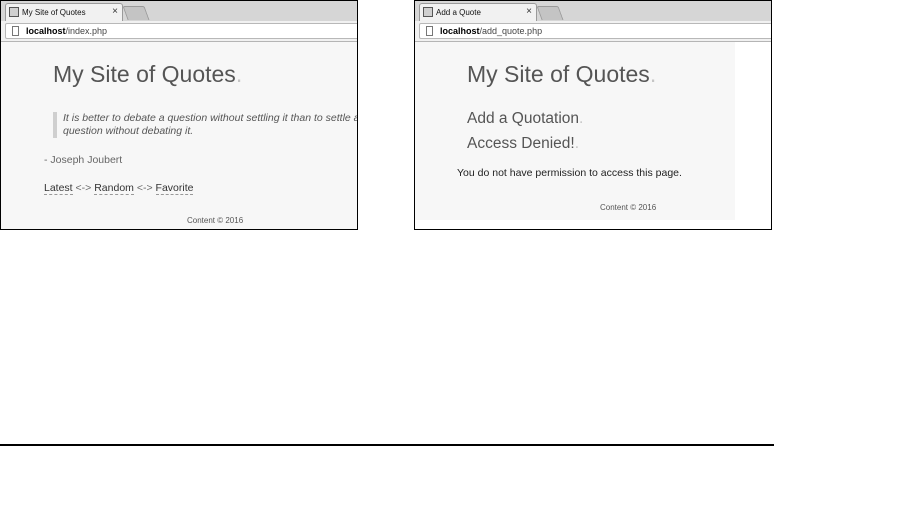 Image resolution: width=899 pixels, height=525 pixels. I want to click on url-field: localhost/add_quote.php, so click(595, 31).